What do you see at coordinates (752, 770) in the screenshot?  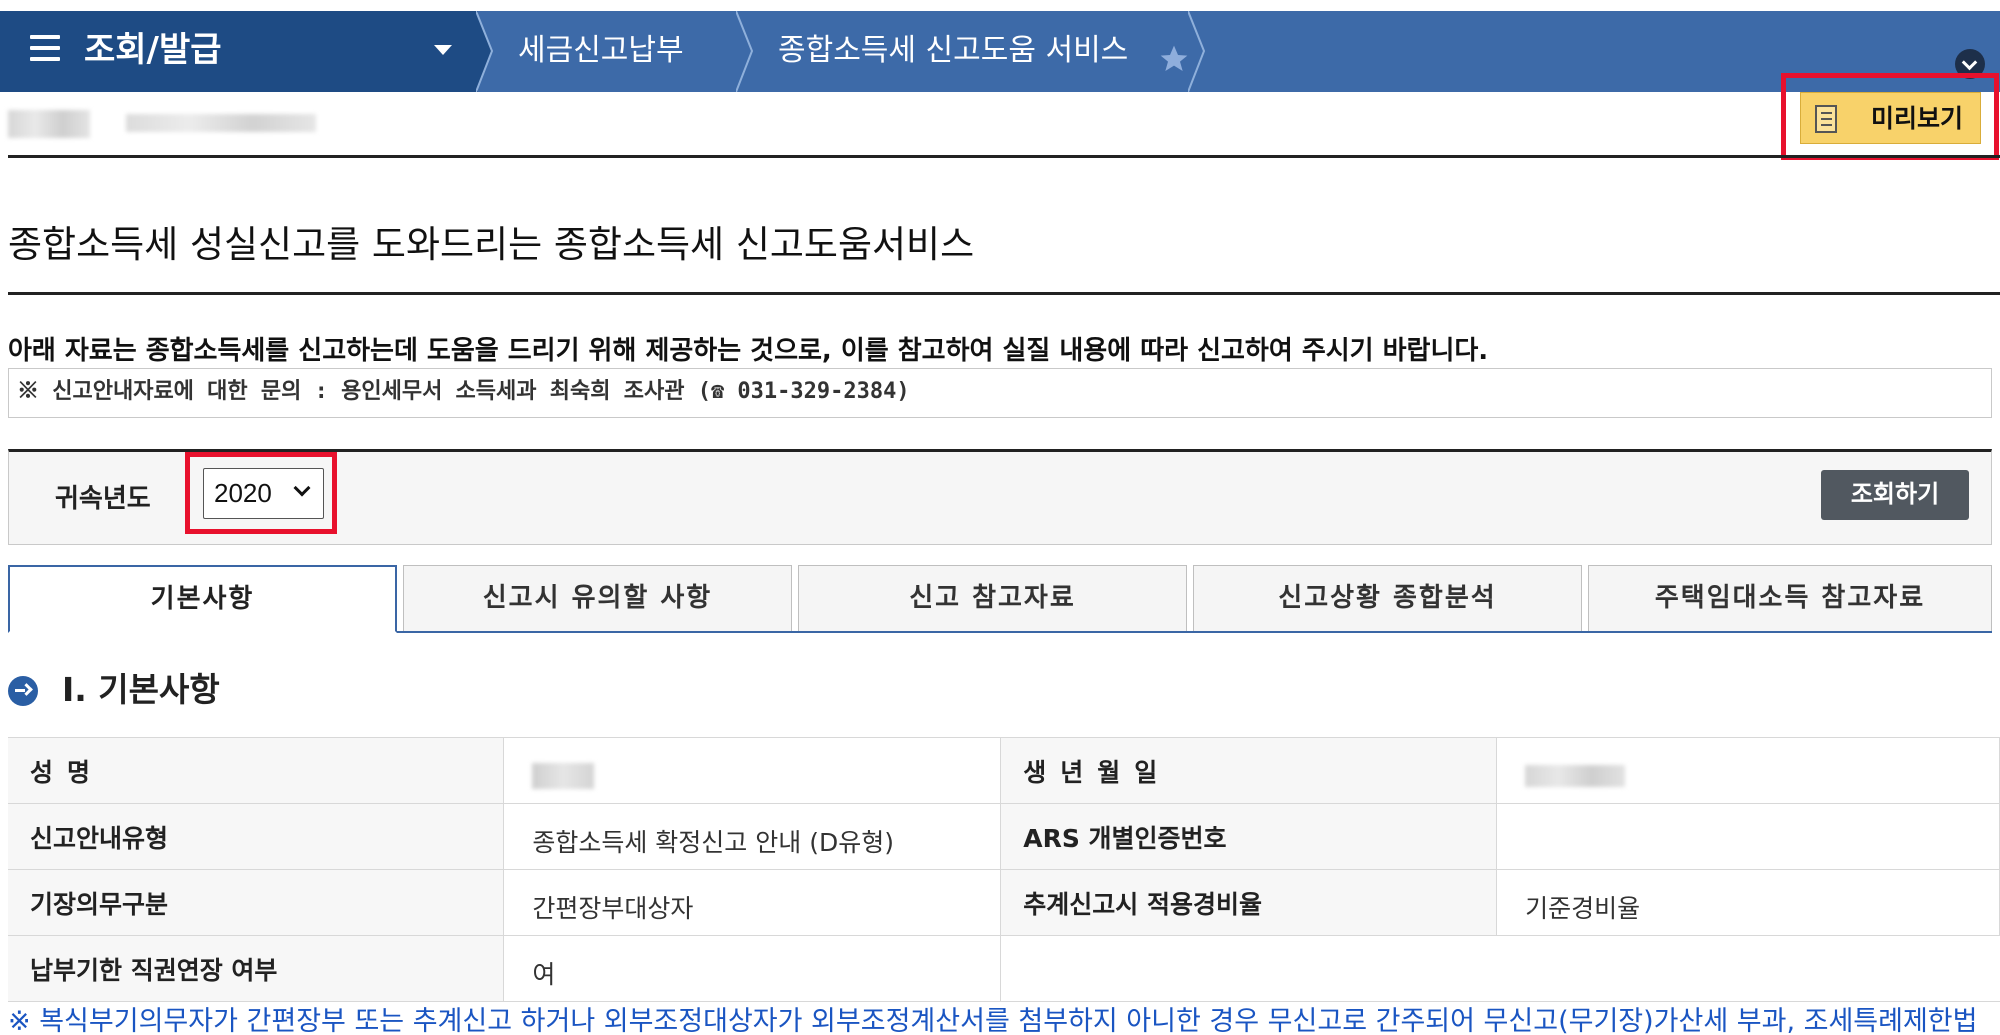 I see `value-name` at bounding box center [752, 770].